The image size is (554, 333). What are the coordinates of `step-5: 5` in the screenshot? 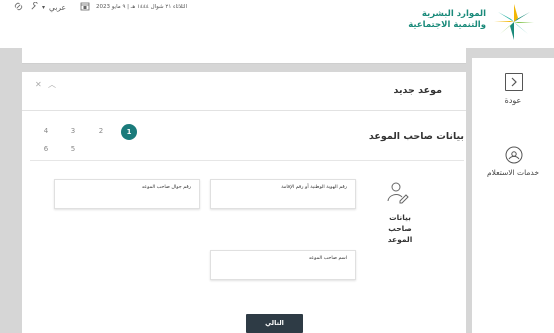 It's located at (73, 149).